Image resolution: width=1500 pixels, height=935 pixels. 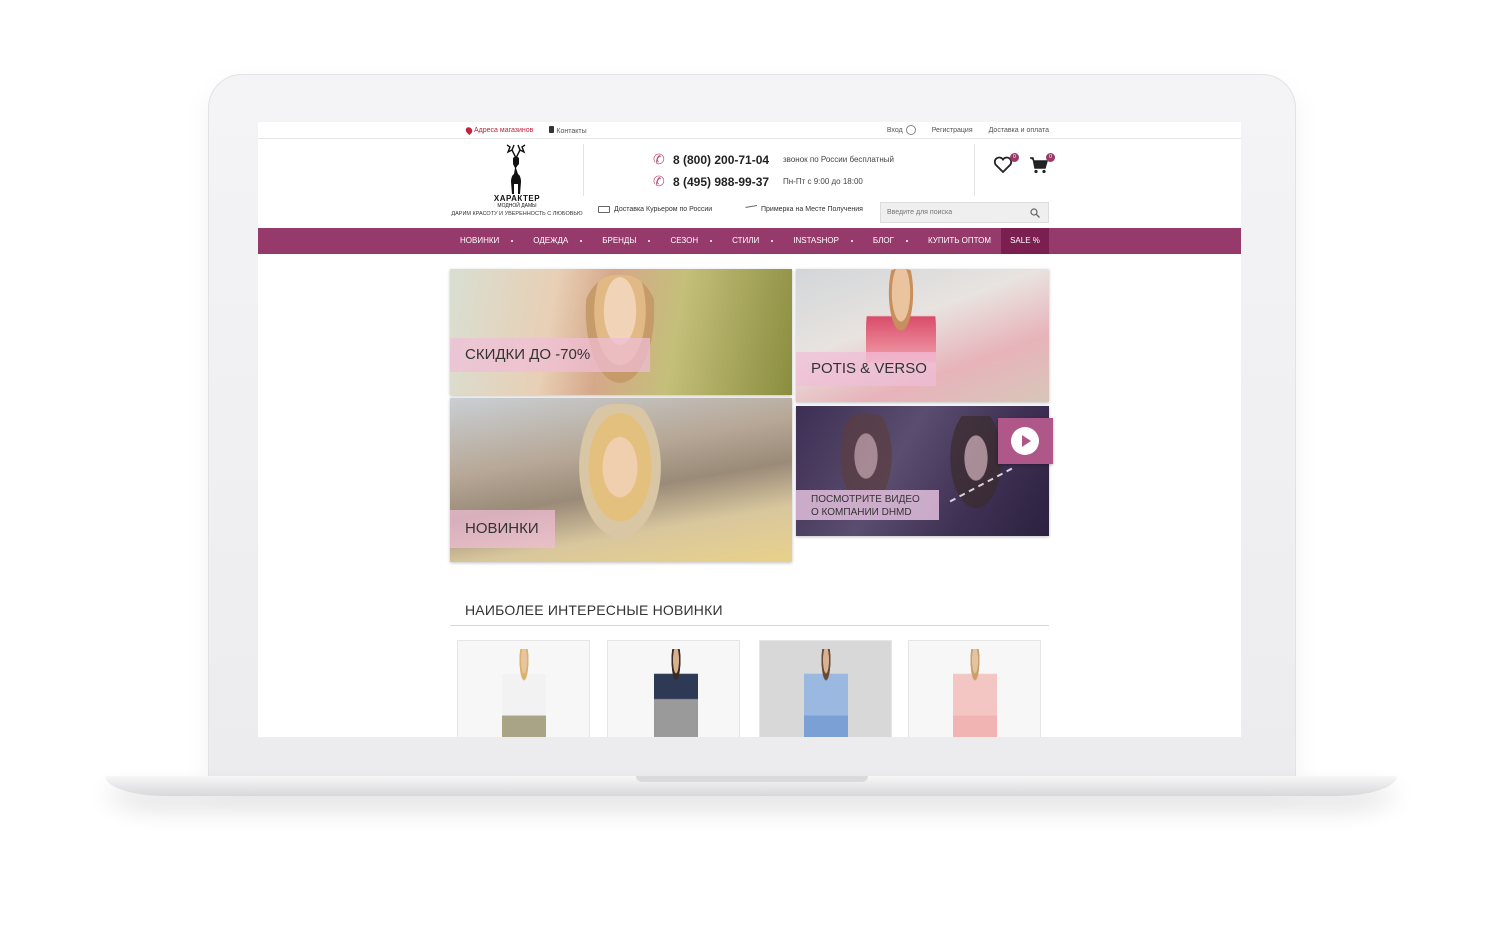 What do you see at coordinates (1035, 213) in the screenshot?
I see `search-icon` at bounding box center [1035, 213].